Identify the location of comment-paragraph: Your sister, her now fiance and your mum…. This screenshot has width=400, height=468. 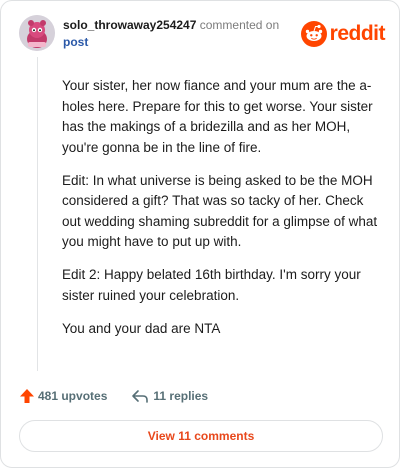
(217, 116).